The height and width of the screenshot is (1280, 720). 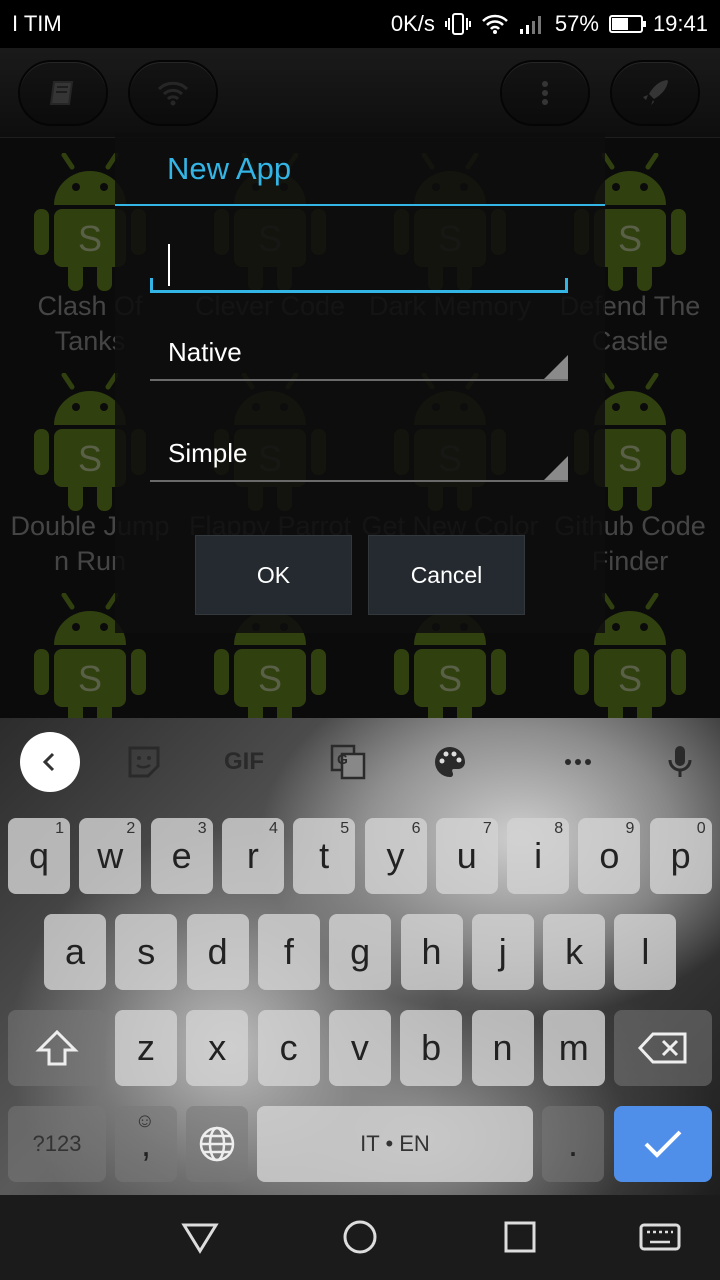 I want to click on backspace-icon, so click(x=662, y=1048).